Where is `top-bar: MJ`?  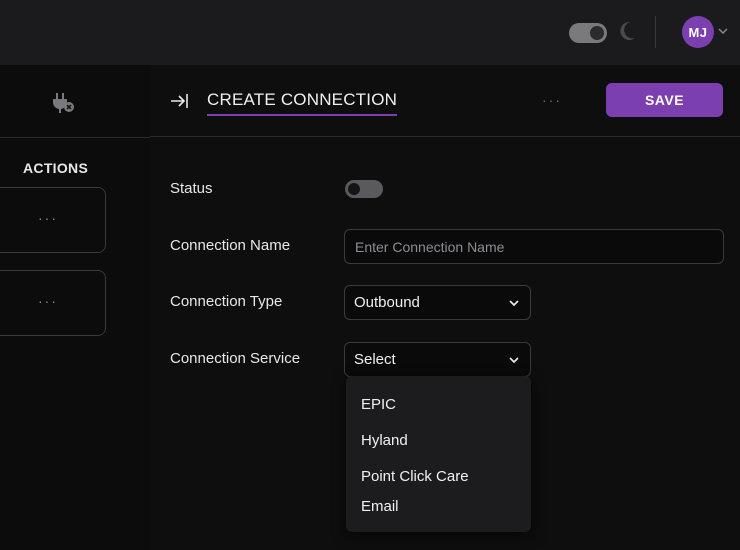 top-bar: MJ is located at coordinates (370, 32).